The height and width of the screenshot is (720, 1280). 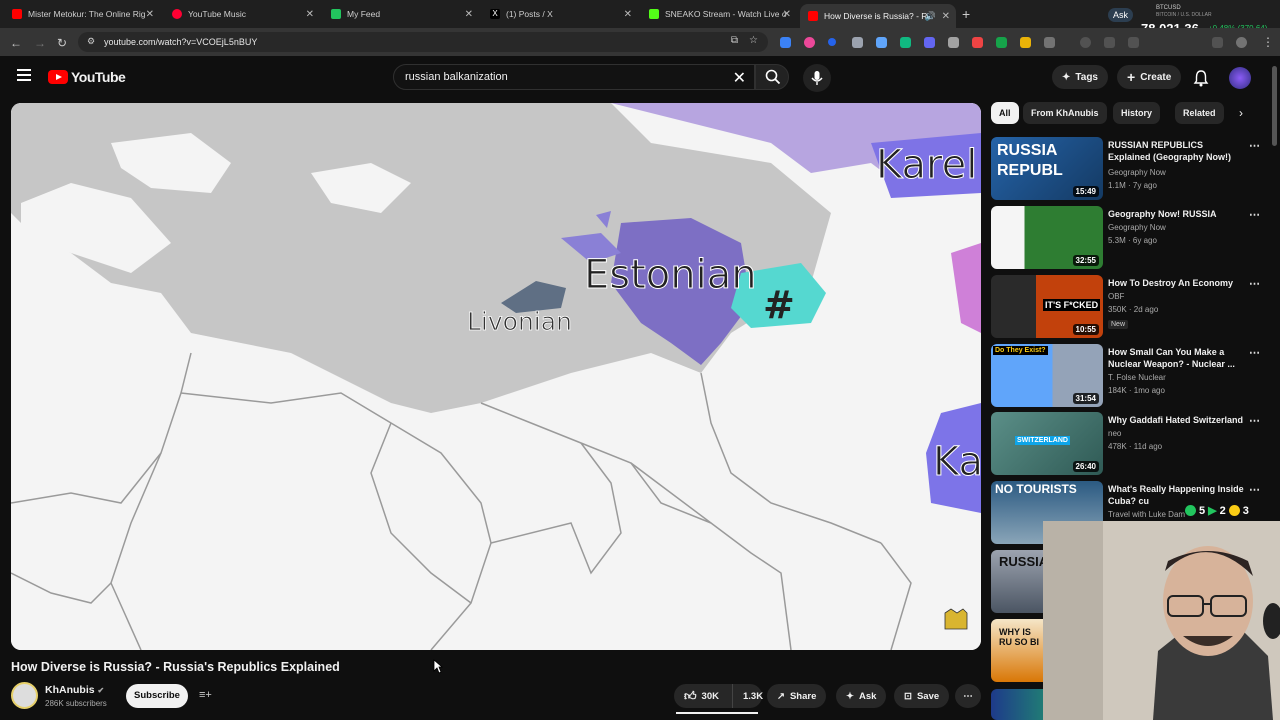 What do you see at coordinates (1121, 15) in the screenshot?
I see `ask-button: Ask` at bounding box center [1121, 15].